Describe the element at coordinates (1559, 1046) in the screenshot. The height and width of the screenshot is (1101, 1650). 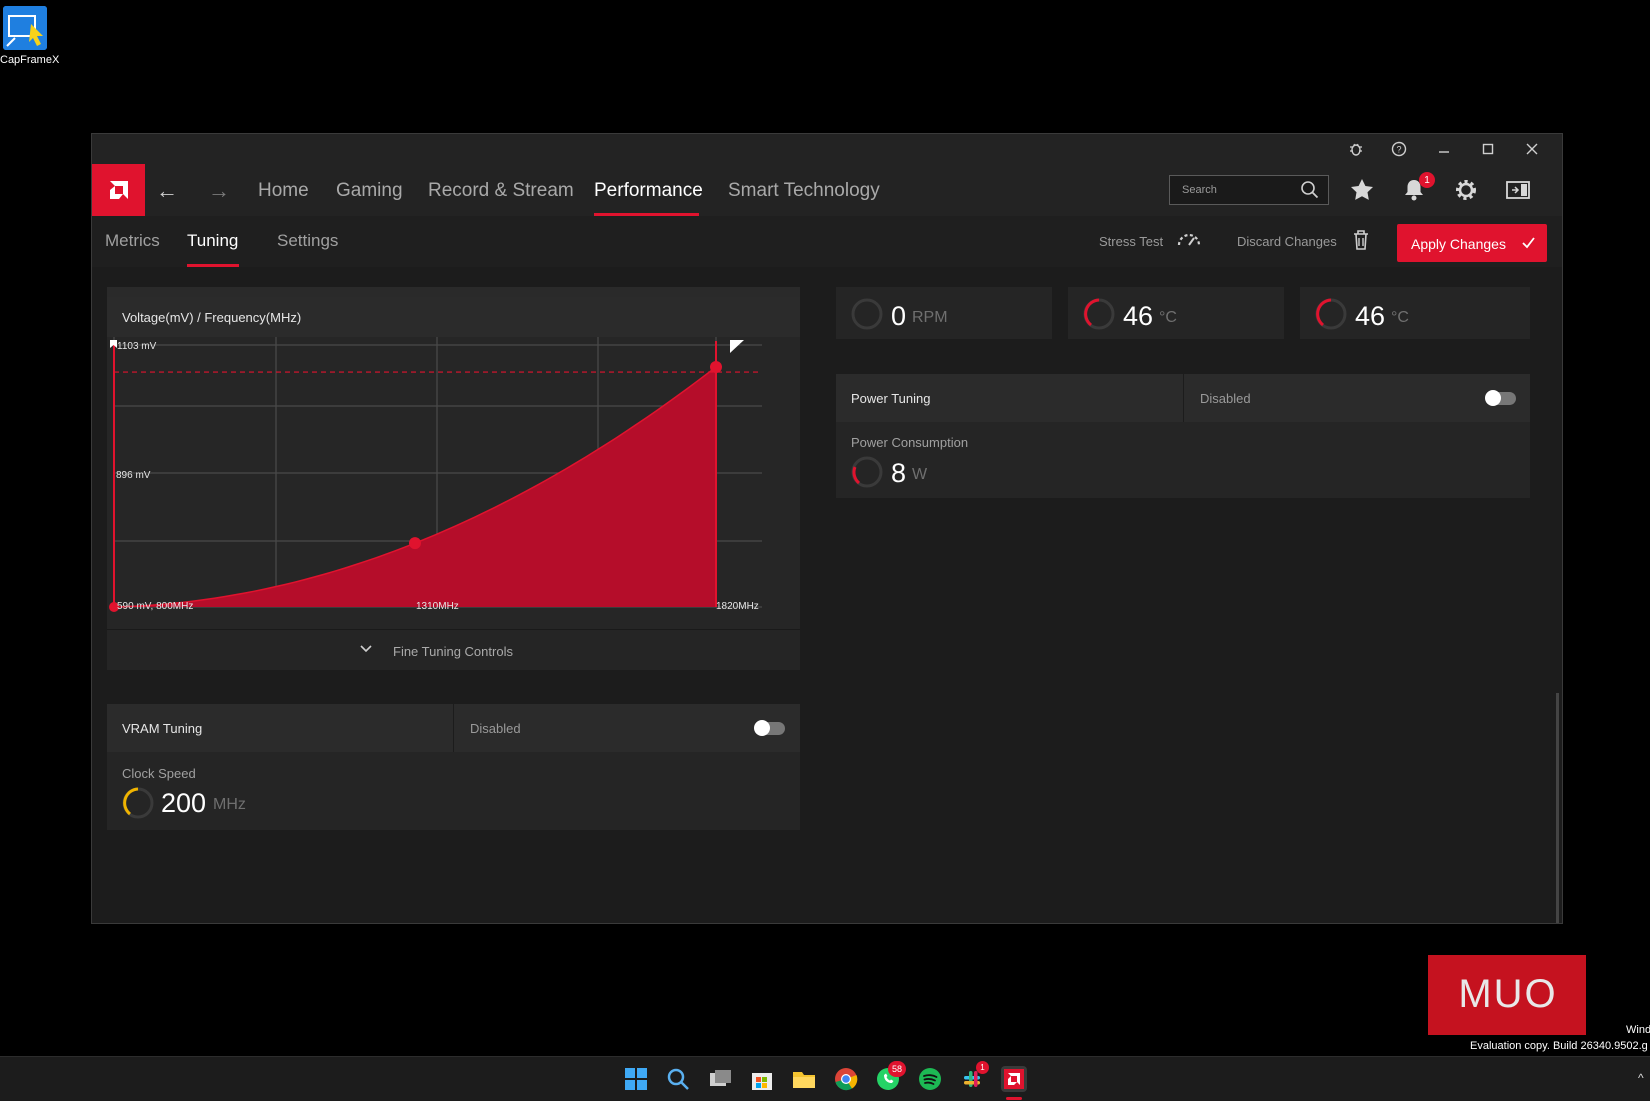
I see `windows-watermark-line2: Evaluation copy. Build 26340.9502.g` at that location.